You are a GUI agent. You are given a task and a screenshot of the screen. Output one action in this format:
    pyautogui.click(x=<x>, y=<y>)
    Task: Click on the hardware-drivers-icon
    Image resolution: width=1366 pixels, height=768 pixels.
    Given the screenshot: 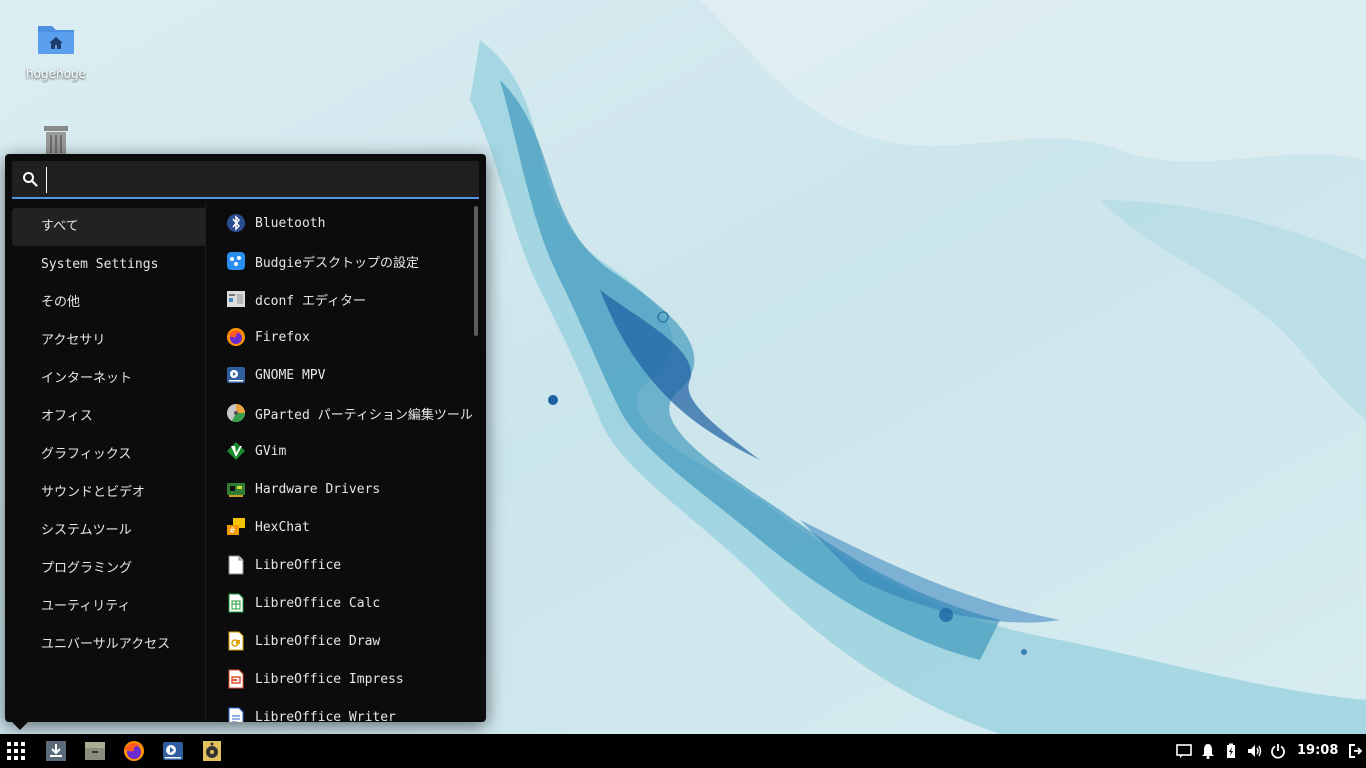 What is the action you would take?
    pyautogui.click(x=236, y=490)
    